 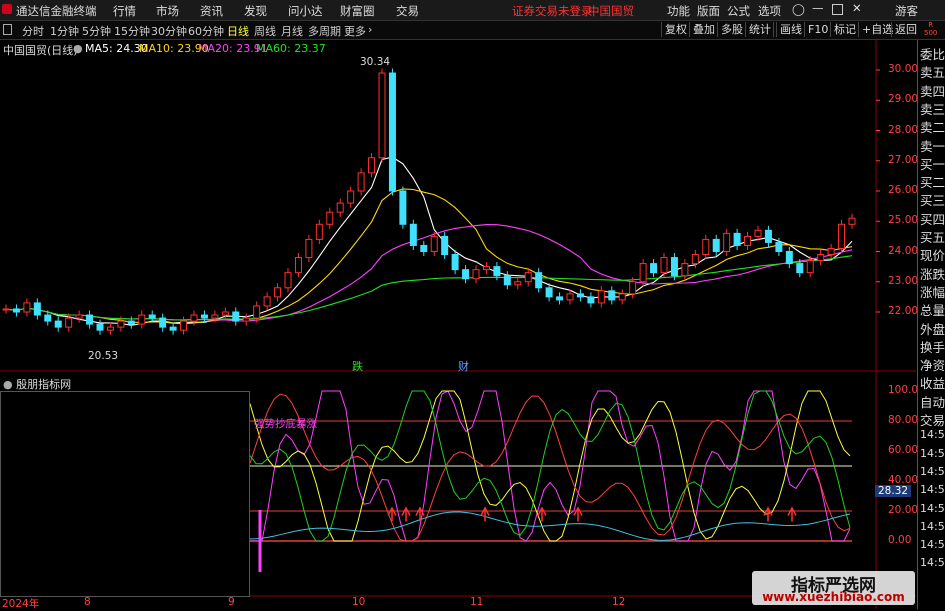 I want to click on sidebar-item: 涨跌, so click(x=932, y=273).